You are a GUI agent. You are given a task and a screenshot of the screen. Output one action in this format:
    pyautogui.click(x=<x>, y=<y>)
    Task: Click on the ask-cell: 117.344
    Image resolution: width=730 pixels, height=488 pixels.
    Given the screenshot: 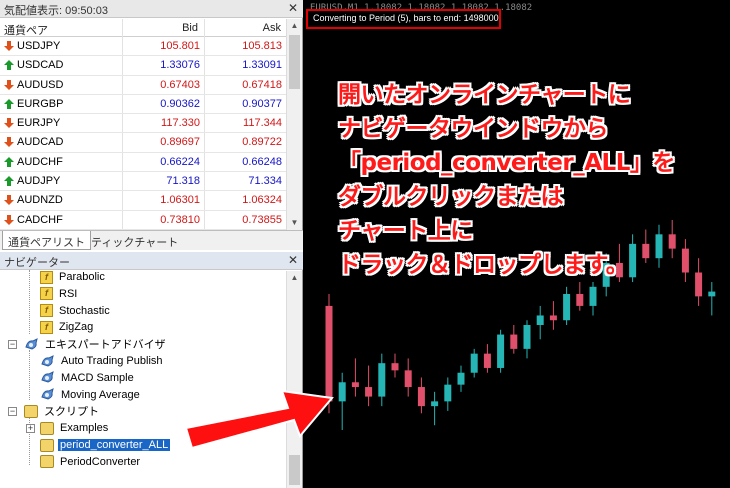 What is the action you would take?
    pyautogui.click(x=262, y=123)
    